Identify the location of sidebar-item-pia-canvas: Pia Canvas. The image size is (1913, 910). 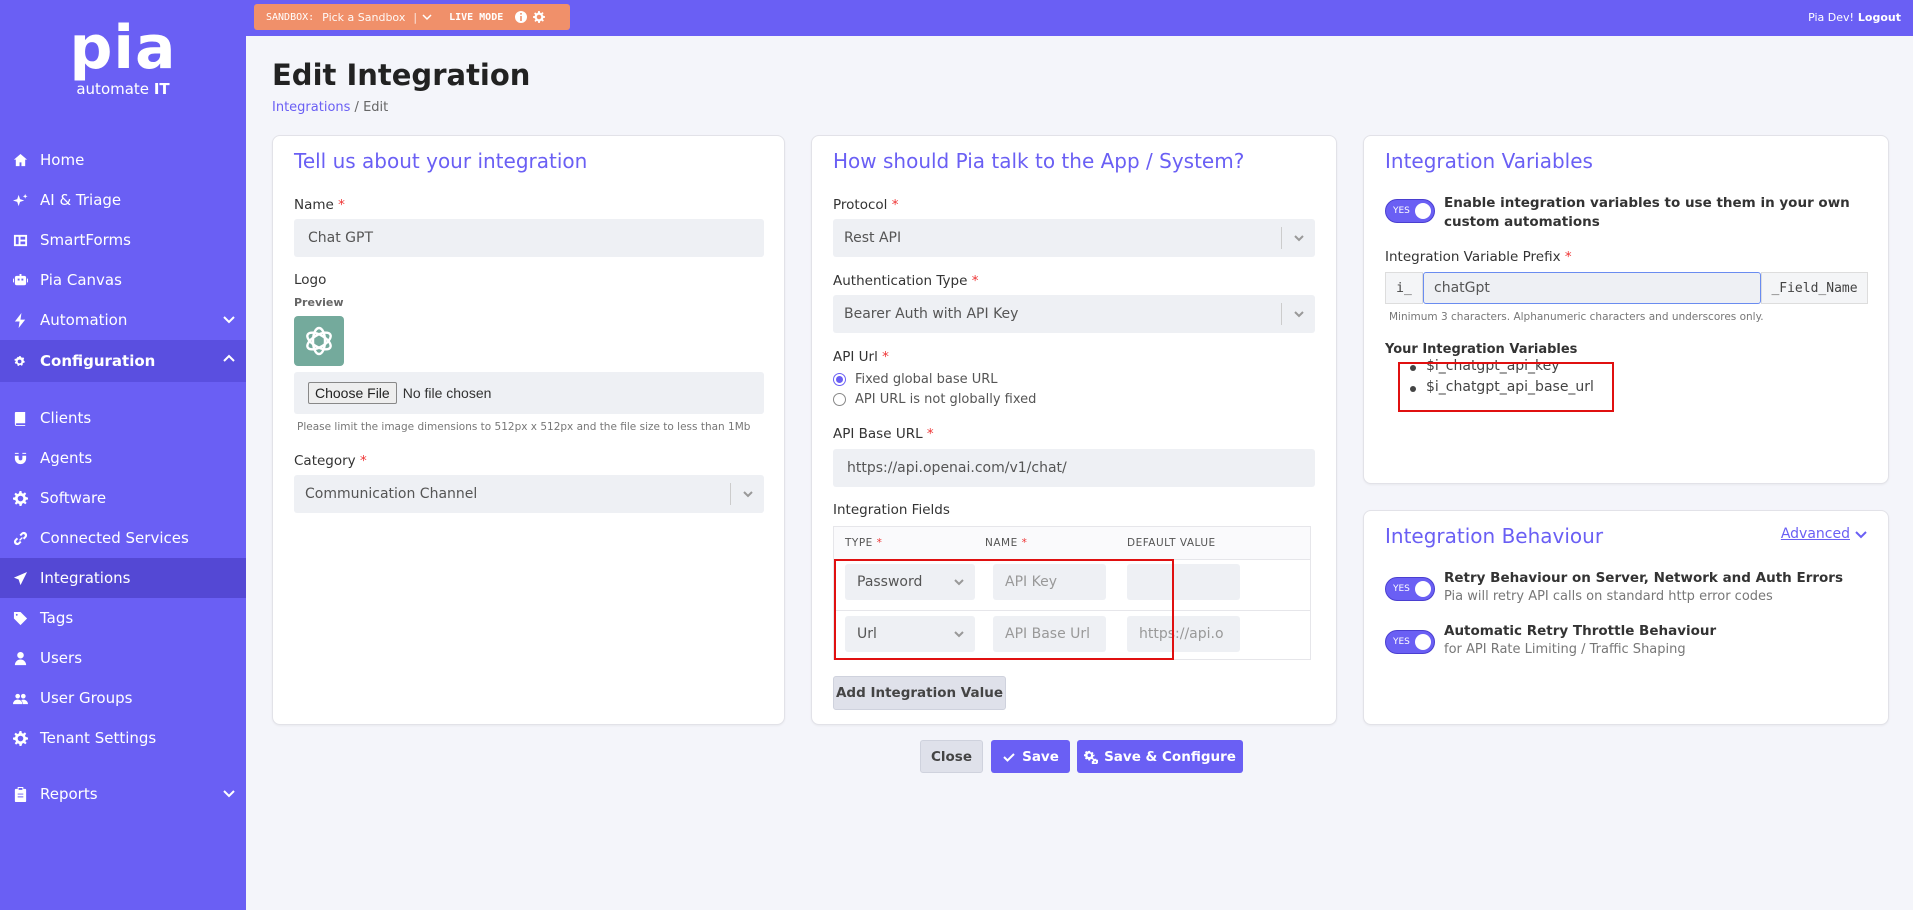
(123, 280).